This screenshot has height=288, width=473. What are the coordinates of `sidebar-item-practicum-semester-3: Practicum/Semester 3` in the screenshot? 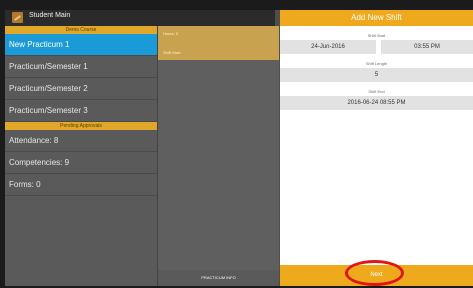 It's located at (81, 111).